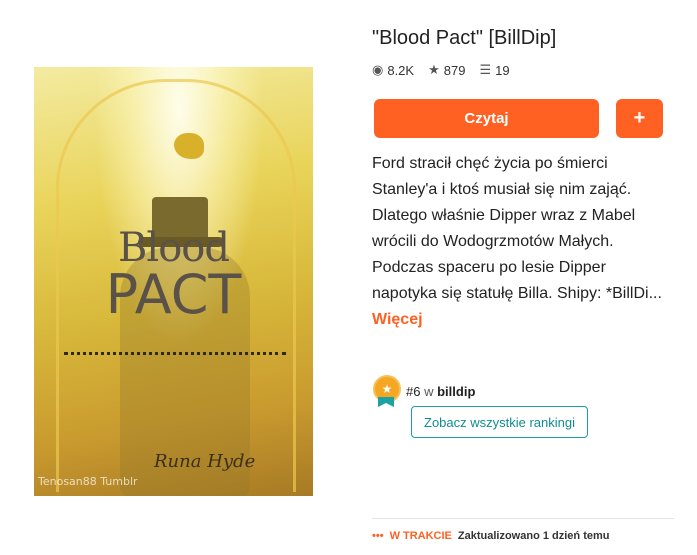  Describe the element at coordinates (88, 481) in the screenshot. I see `cover-watermark: Tenosan88 Tumblr` at that location.